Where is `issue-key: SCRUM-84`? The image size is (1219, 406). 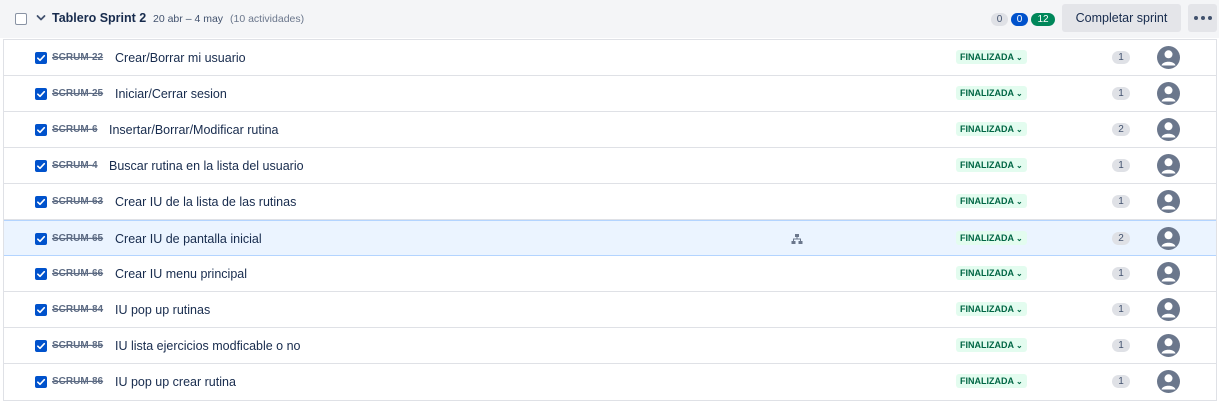
issue-key: SCRUM-84 is located at coordinates (77, 309).